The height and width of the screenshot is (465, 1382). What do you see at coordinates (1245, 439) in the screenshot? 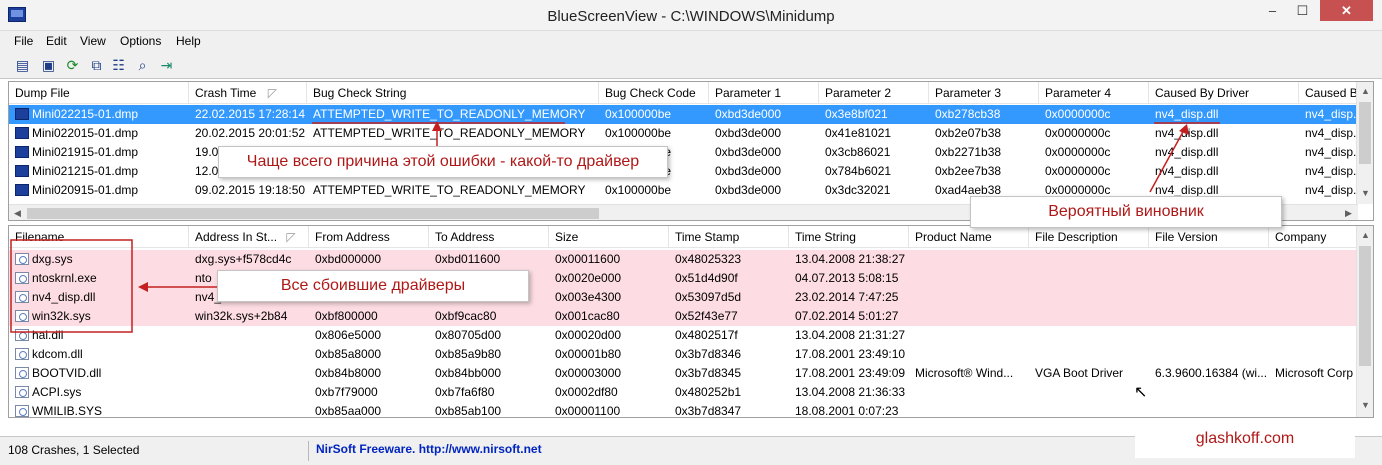
I see `watermark: glashkoff.com` at bounding box center [1245, 439].